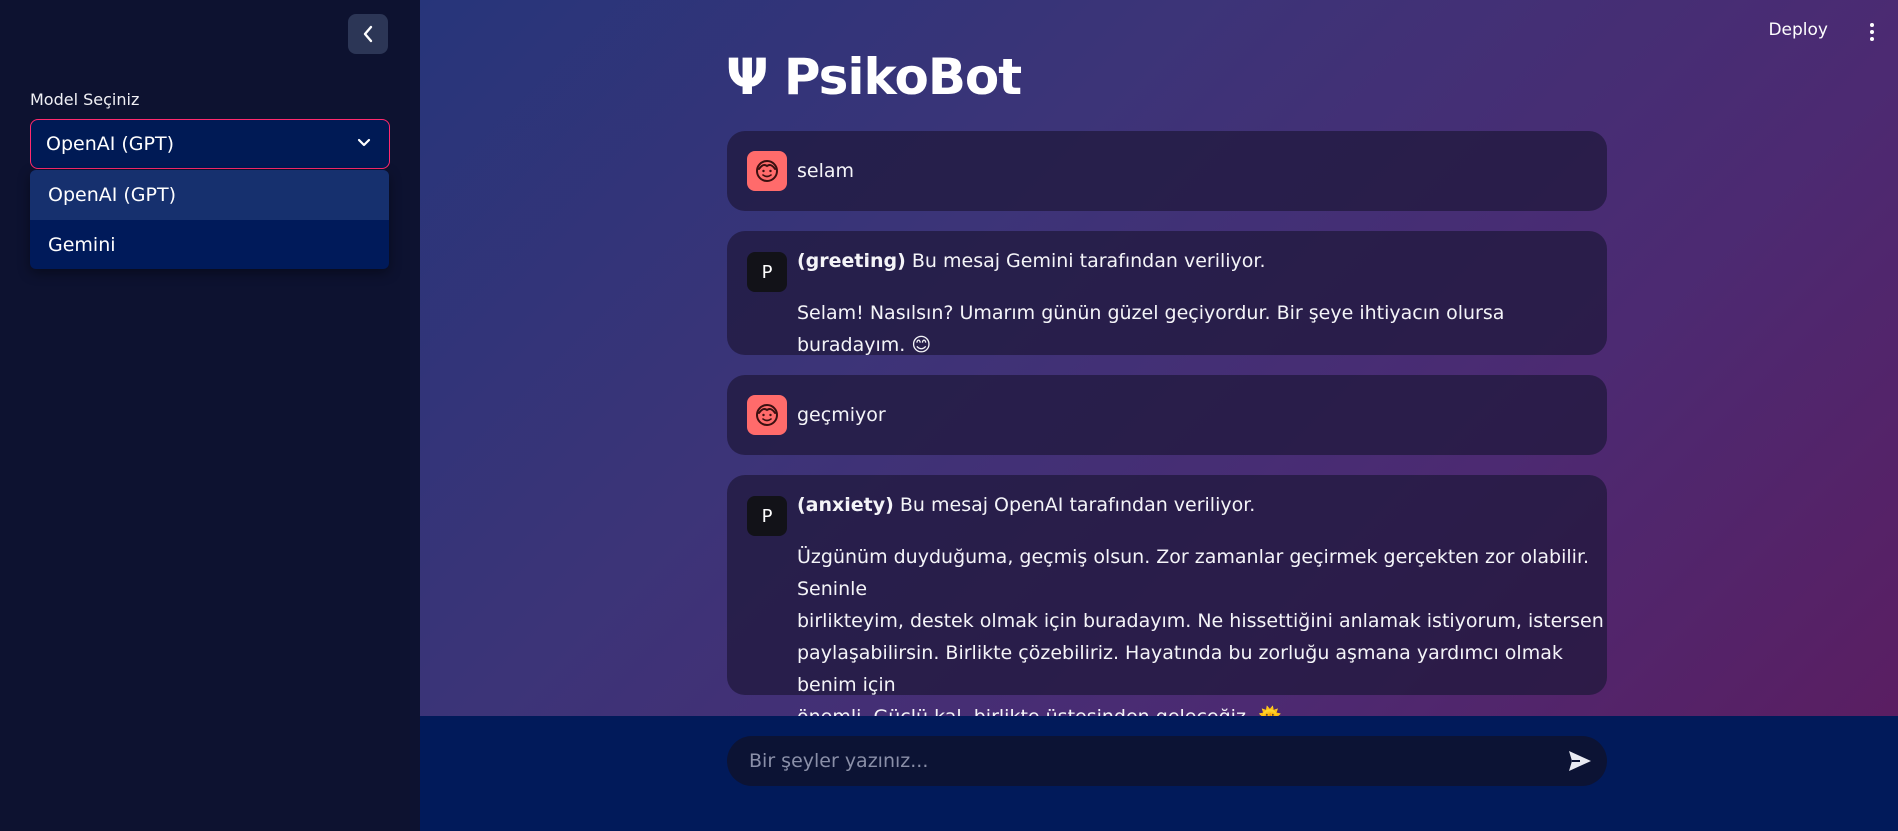 The width and height of the screenshot is (1898, 831). Describe the element at coordinates (1798, 30) in the screenshot. I see `deploy-button: Deploy` at that location.